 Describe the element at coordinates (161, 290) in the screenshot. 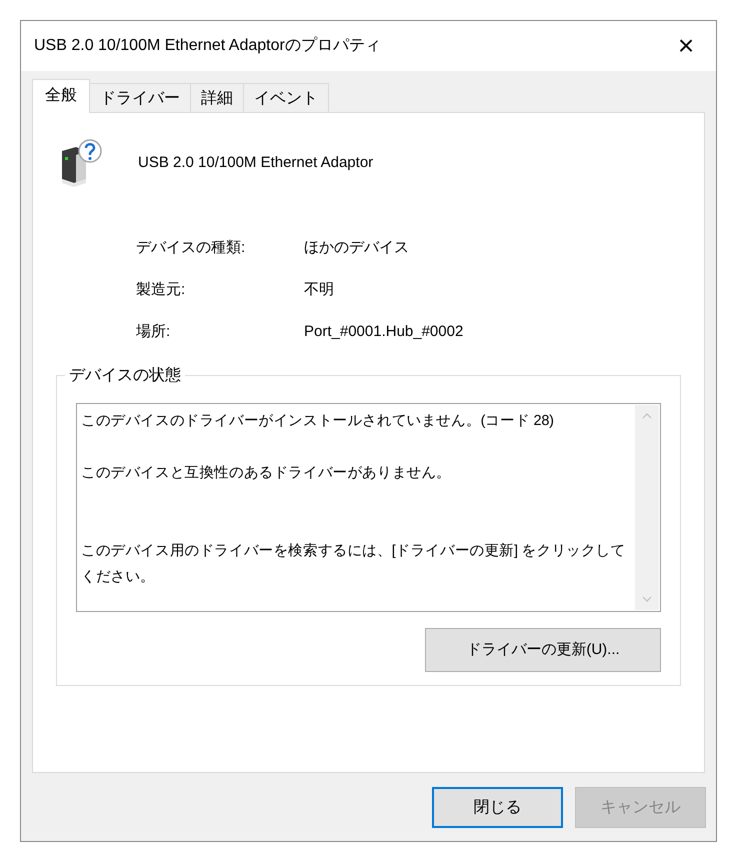

I see `property-label: 製造元:` at that location.